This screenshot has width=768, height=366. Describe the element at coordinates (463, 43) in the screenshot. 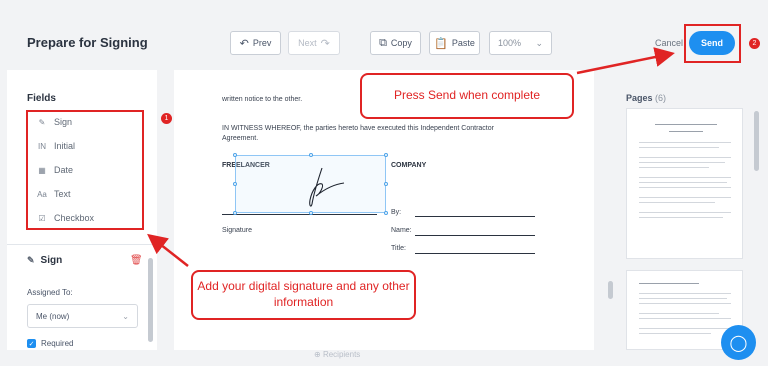

I see `paste-label: Paste` at that location.